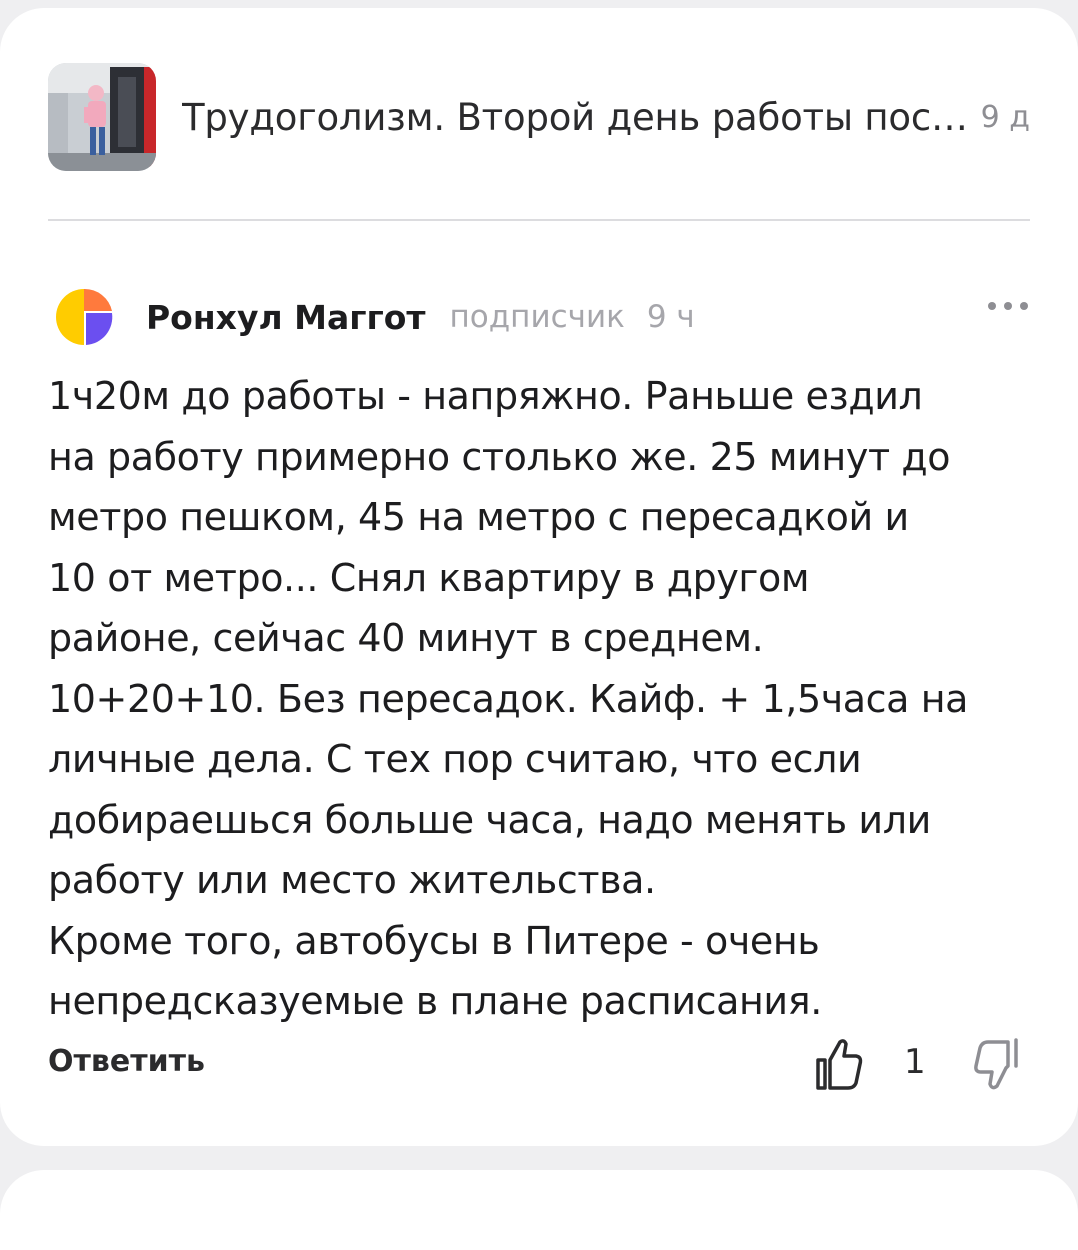 The image size is (1078, 1250). I want to click on author-role-badge: подписчик, so click(537, 317).